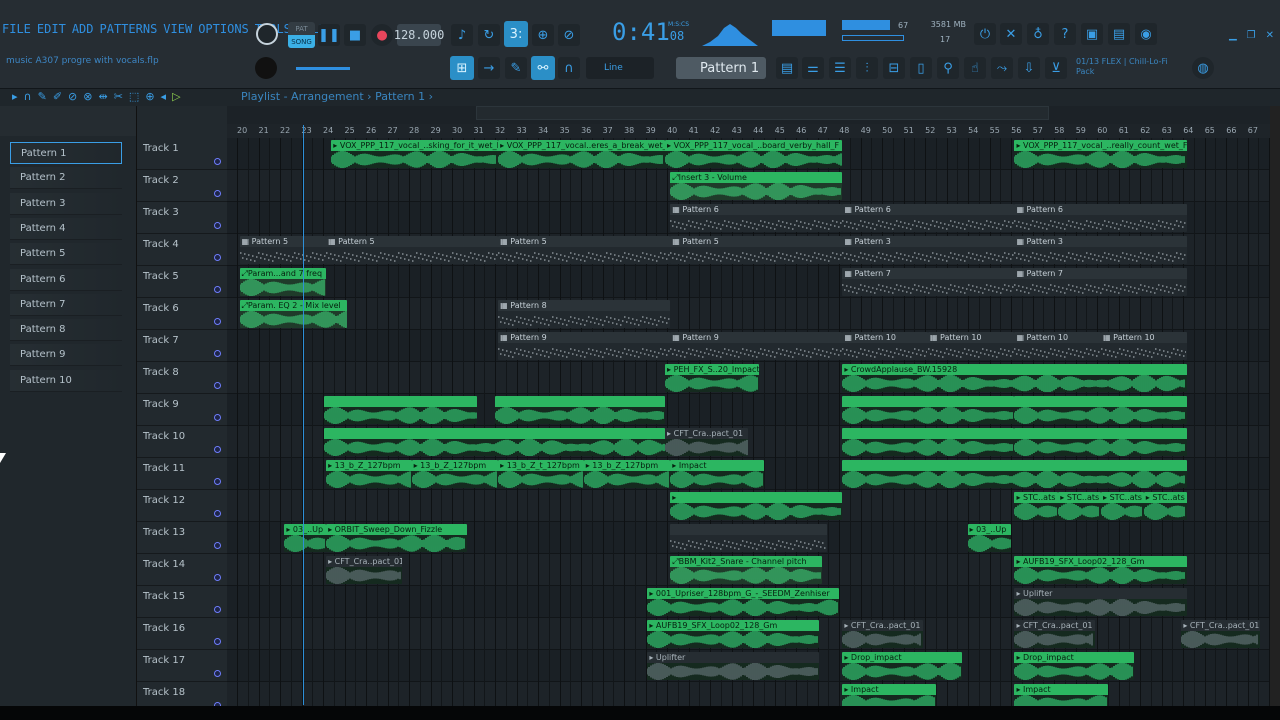 The image size is (1280, 720). I want to click on track-header: Track 11, so click(182, 474).